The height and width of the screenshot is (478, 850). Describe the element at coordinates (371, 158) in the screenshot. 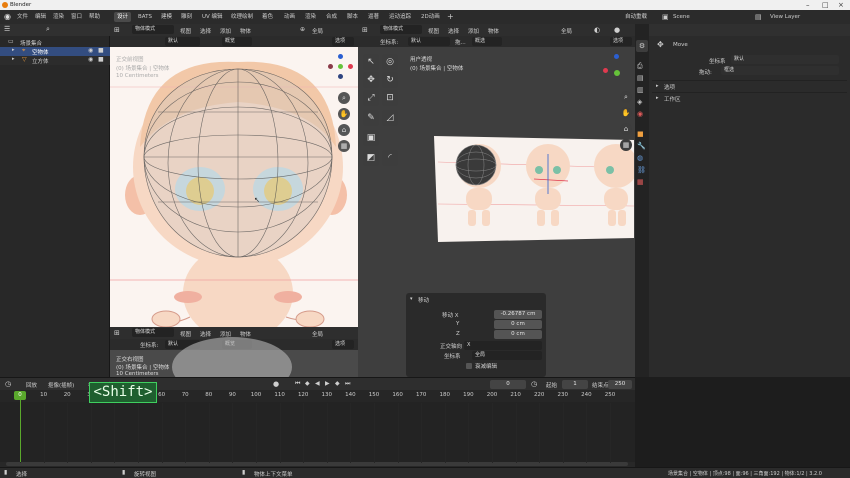

I see `shear-tool-icon: ◩` at that location.